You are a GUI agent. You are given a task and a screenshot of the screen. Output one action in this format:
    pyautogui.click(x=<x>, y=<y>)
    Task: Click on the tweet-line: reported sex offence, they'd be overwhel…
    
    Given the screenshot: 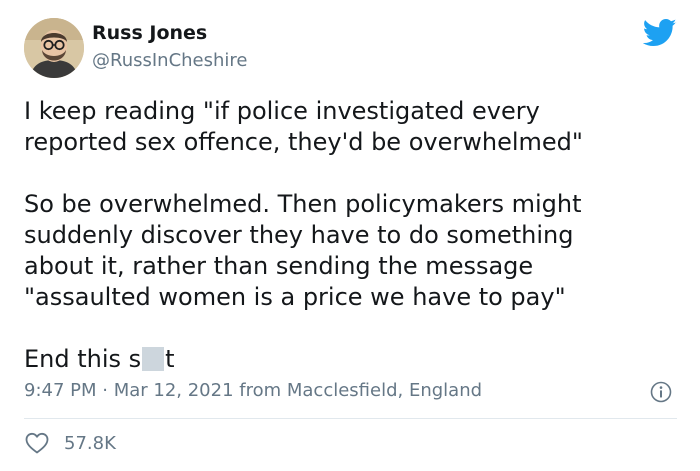 What is the action you would take?
    pyautogui.click(x=303, y=142)
    